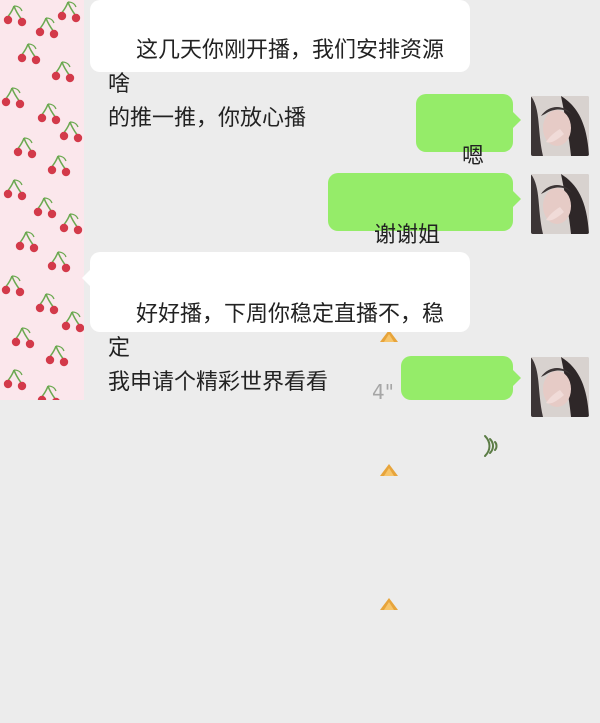 The image size is (600, 723). Describe the element at coordinates (493, 410) in the screenshot. I see `voice-wave-icon` at that location.